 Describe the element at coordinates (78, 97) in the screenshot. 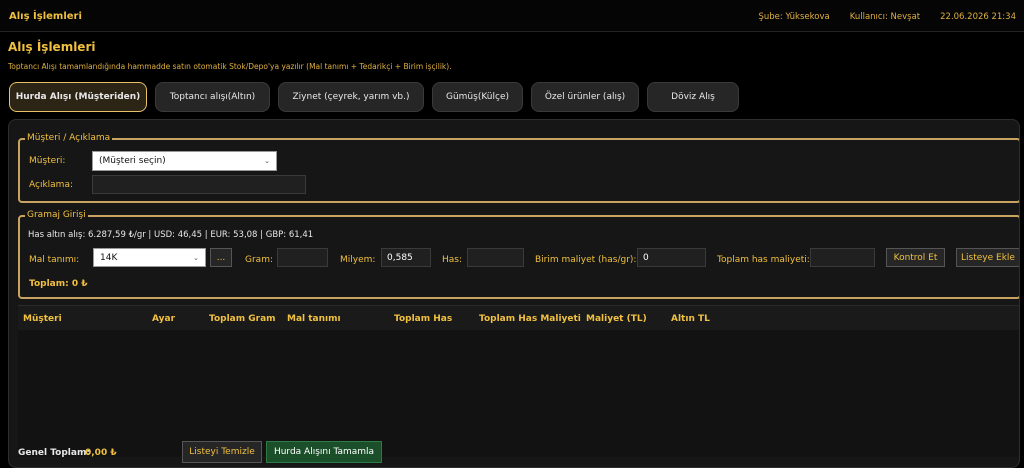

I see `tab-hurda-alisi: Hurda Alışı (Müşteriden)` at that location.